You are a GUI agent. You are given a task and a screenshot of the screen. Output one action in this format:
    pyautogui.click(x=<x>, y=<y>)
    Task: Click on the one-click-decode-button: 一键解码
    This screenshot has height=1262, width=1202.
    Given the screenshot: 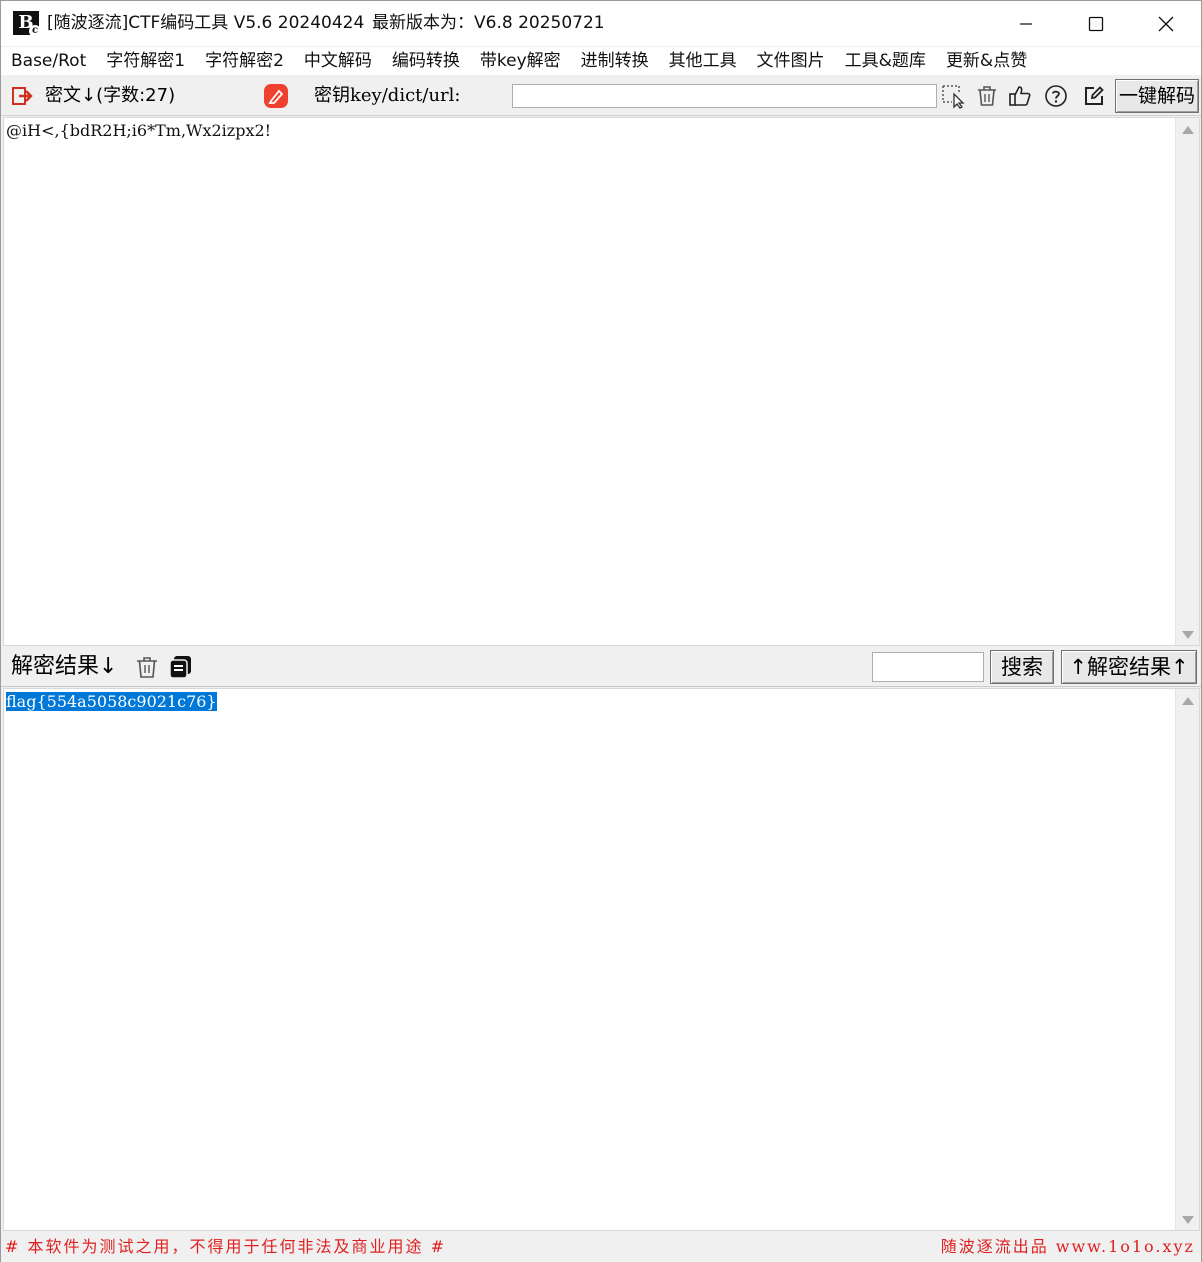 What is the action you would take?
    pyautogui.click(x=1157, y=96)
    